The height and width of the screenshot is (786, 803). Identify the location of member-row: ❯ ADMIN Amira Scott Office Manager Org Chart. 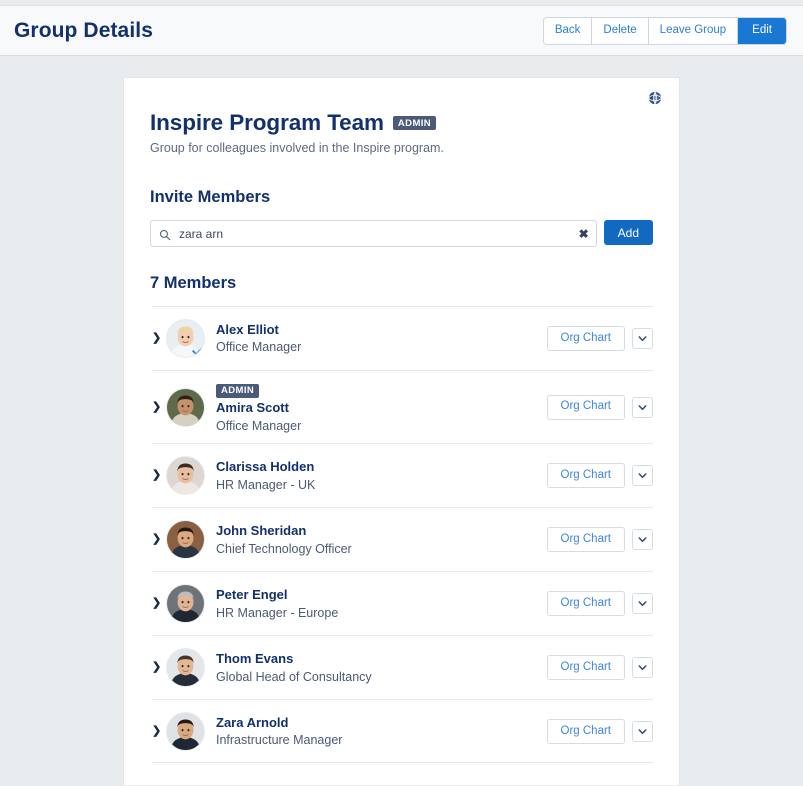
(402, 406).